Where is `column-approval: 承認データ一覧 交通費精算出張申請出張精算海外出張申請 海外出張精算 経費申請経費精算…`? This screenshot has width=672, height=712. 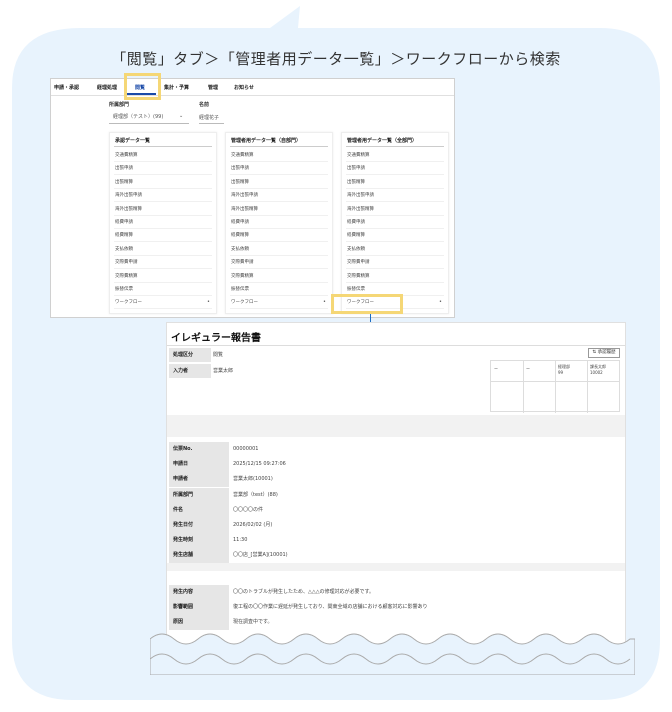 column-approval: 承認データ一覧 交通費精算出張申請出張精算海外出張申請 海外出張精算 経費申請経費精算… is located at coordinates (163, 223).